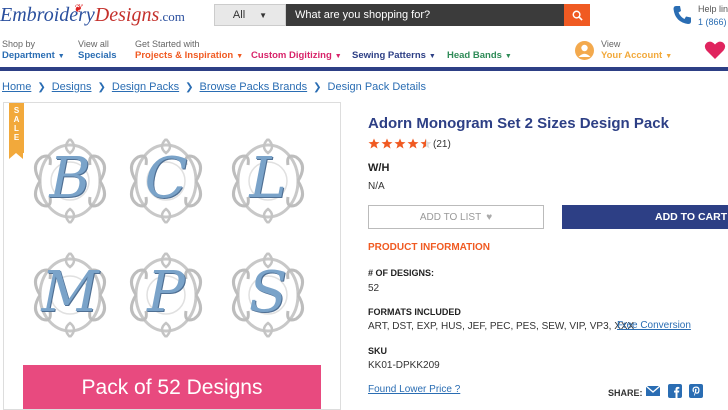  I want to click on breadcrumb-home: Home, so click(16, 87).